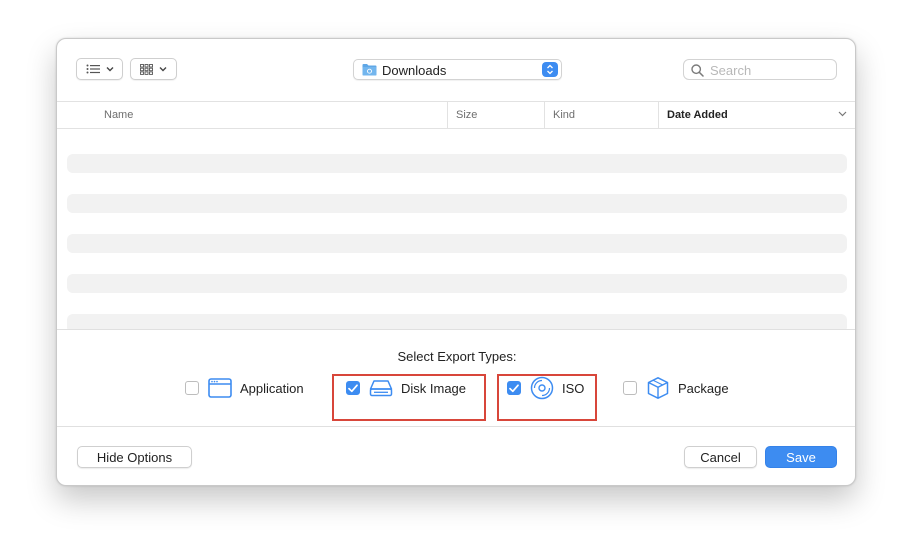 Image resolution: width=912 pixels, height=560 pixels. I want to click on toolbar: Downloads, so click(456, 70).